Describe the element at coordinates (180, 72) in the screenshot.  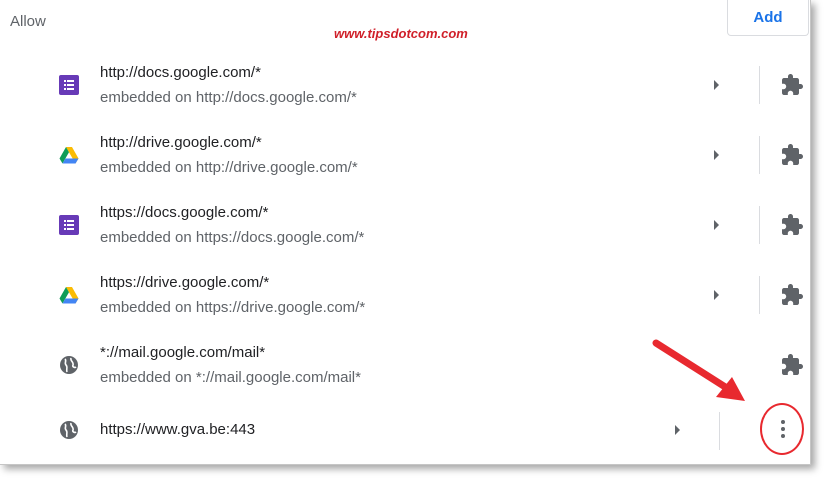
I see `site-pattern: http://docs.google.com/*` at that location.